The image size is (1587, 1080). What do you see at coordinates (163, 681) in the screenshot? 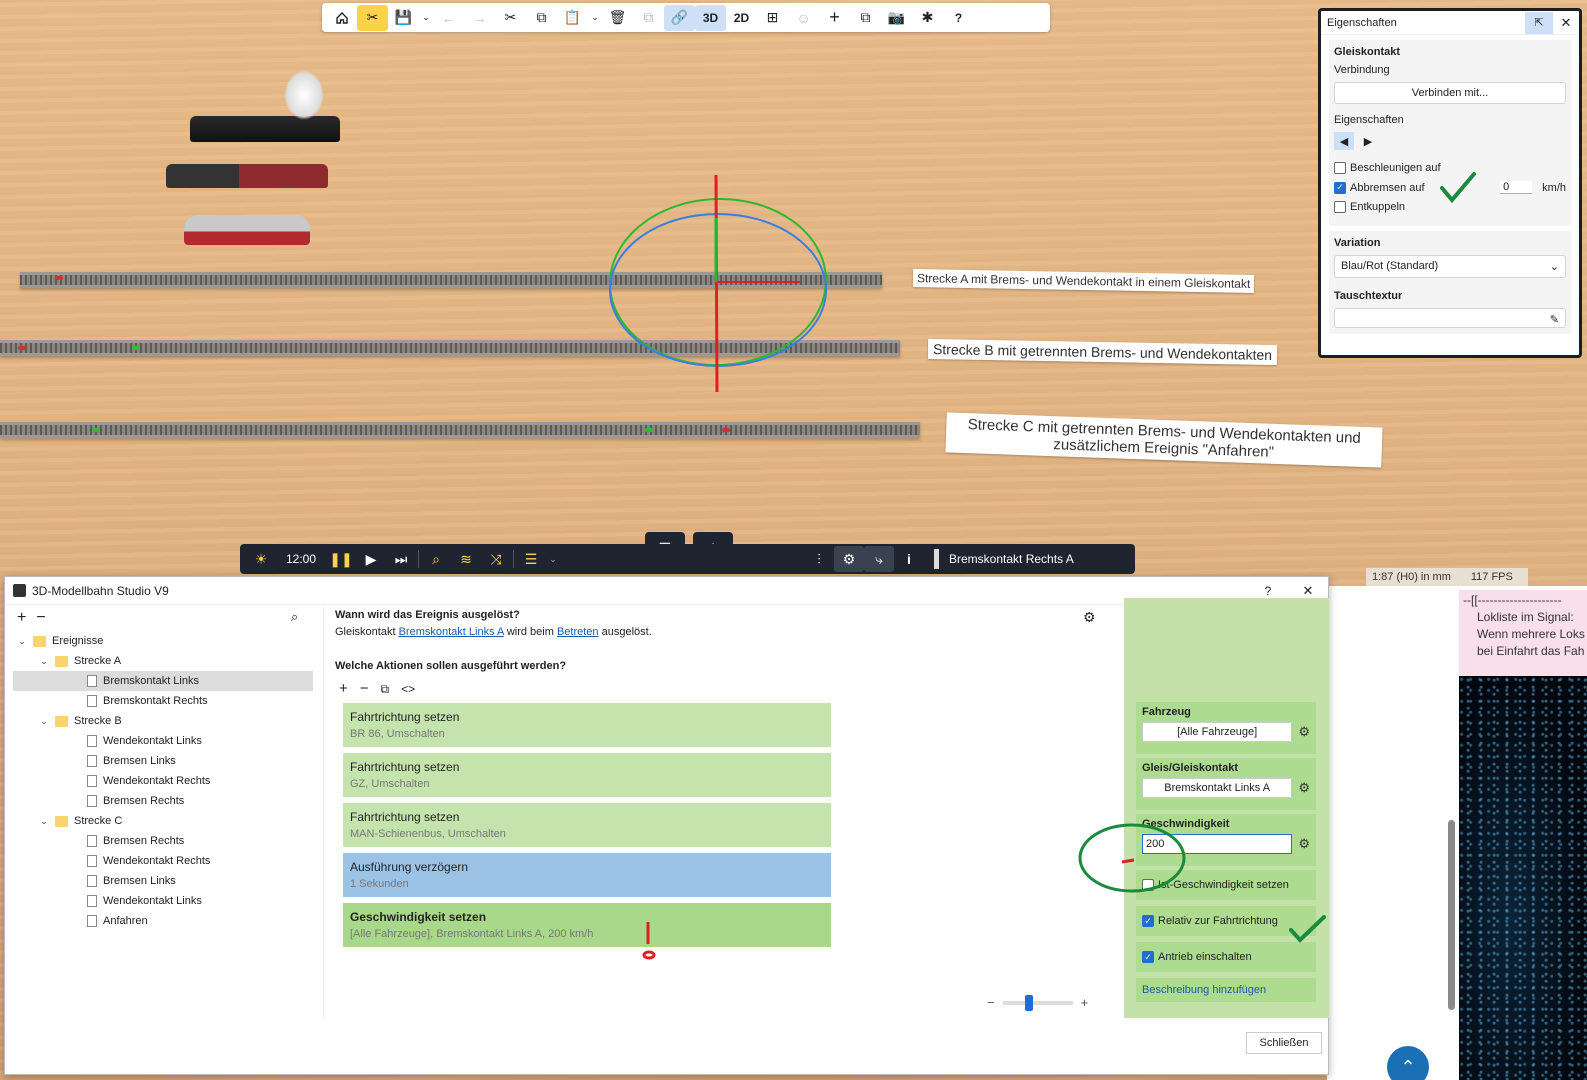
I see `tree-item: Bremskontakt Links` at bounding box center [163, 681].